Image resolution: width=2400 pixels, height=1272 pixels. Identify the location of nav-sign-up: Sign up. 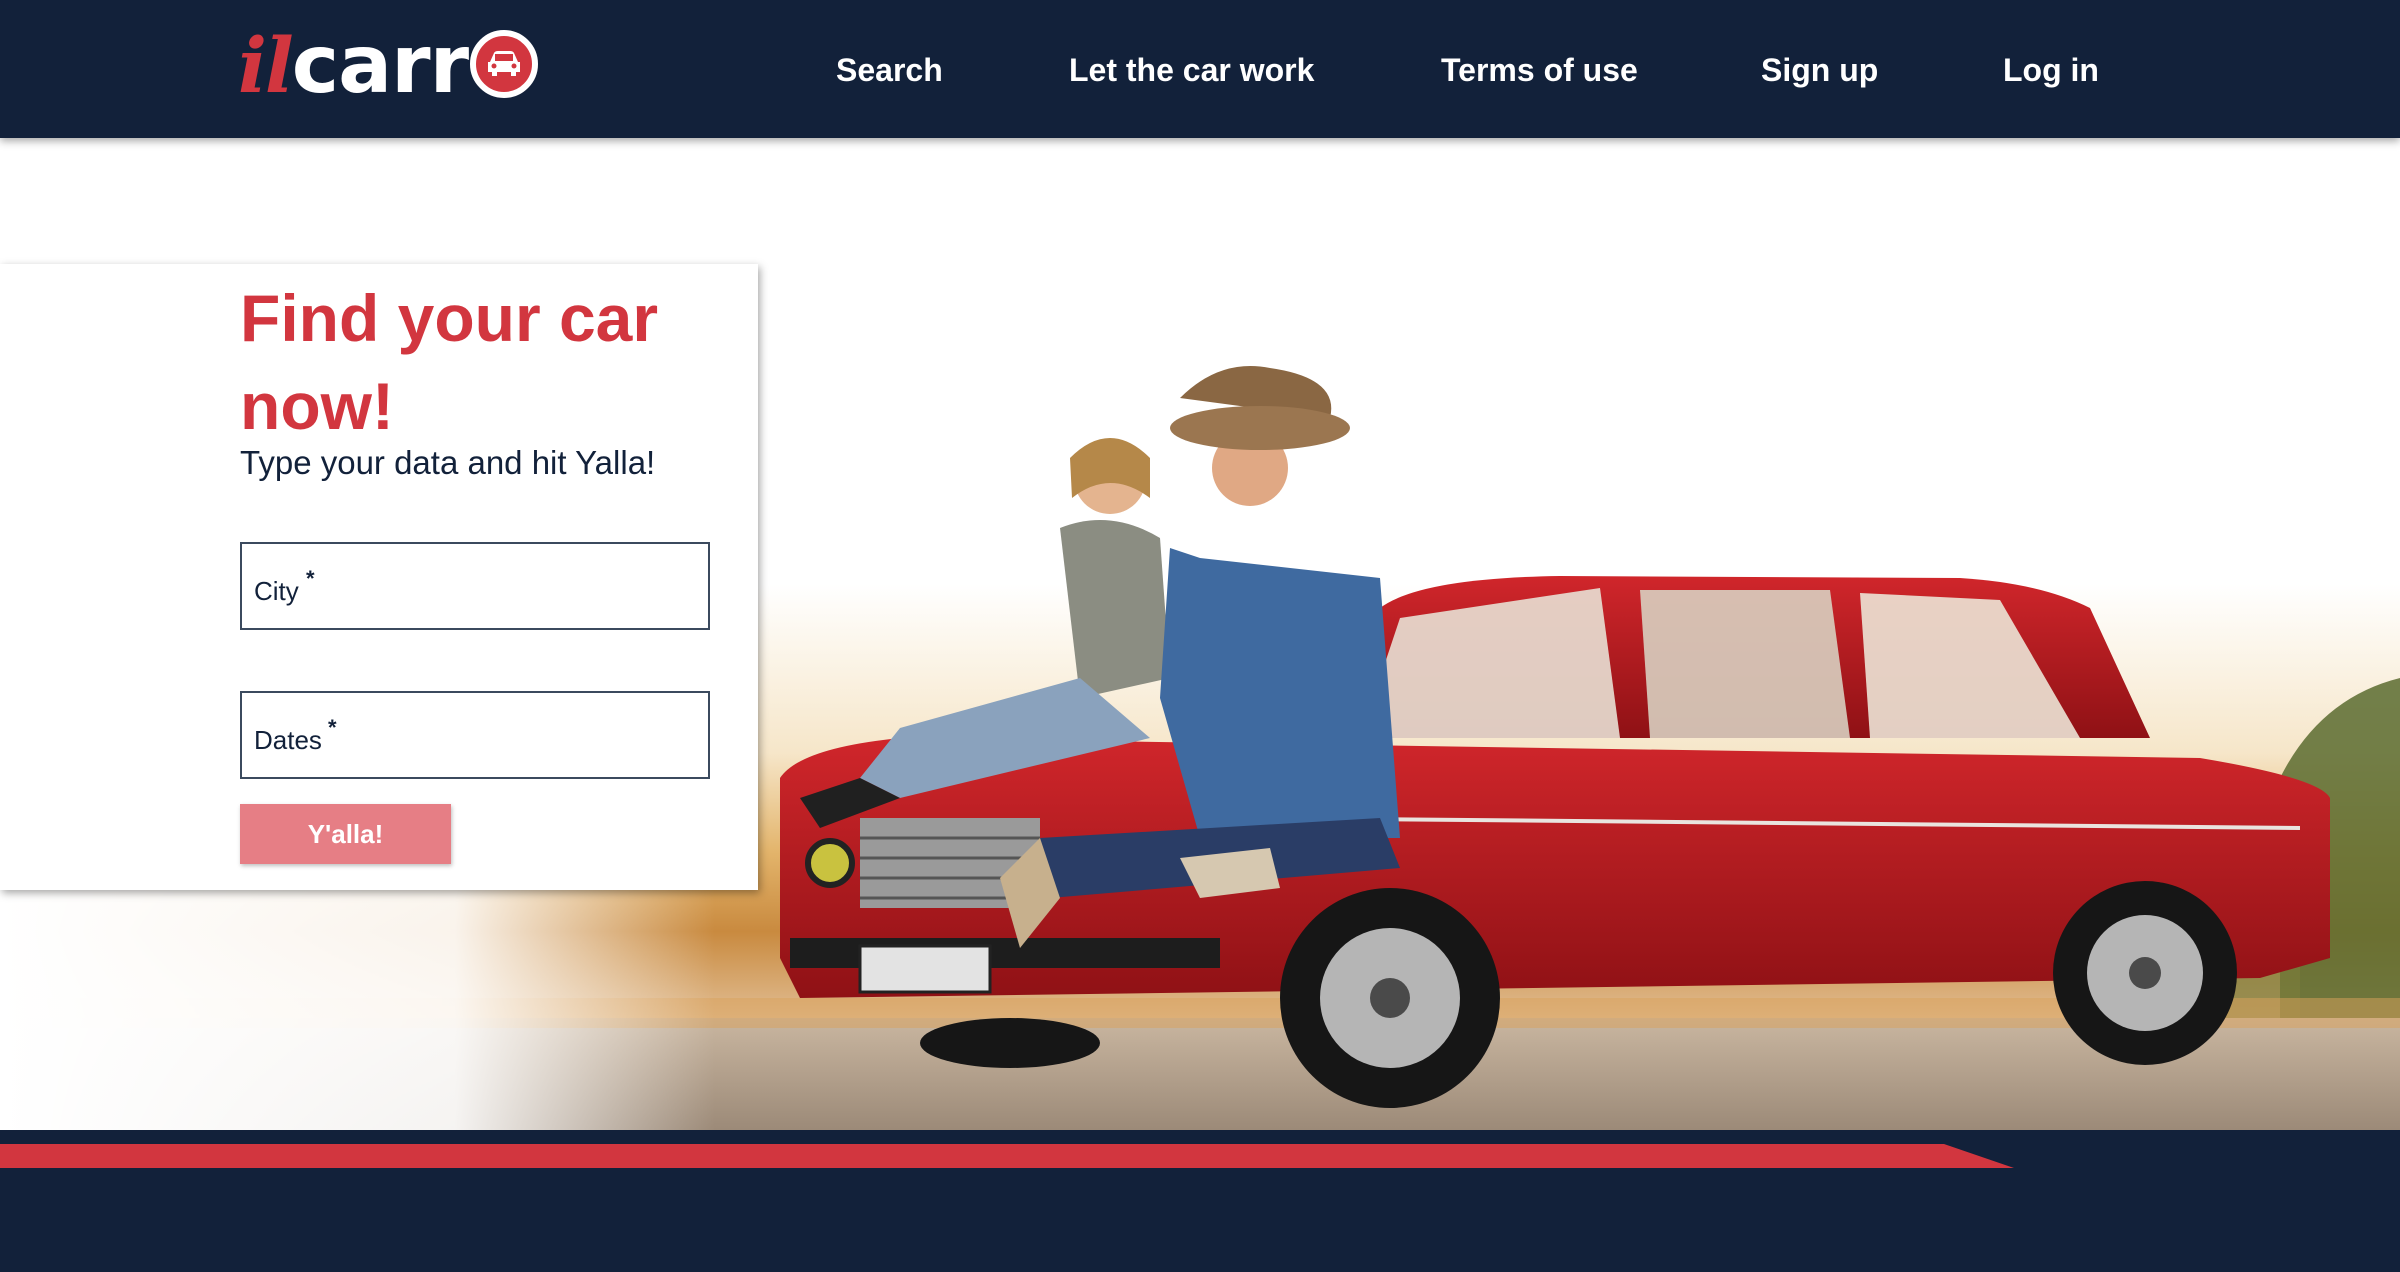
(1819, 70).